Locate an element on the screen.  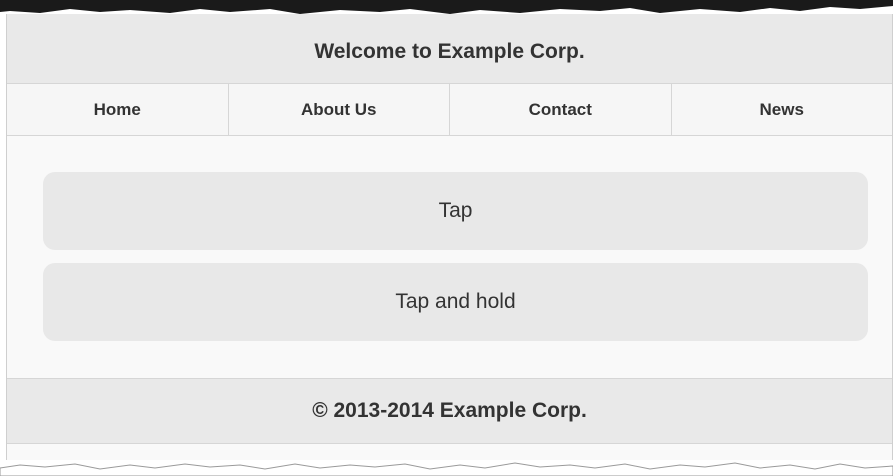
page-title: Welcome to Example Corp. is located at coordinates (449, 51).